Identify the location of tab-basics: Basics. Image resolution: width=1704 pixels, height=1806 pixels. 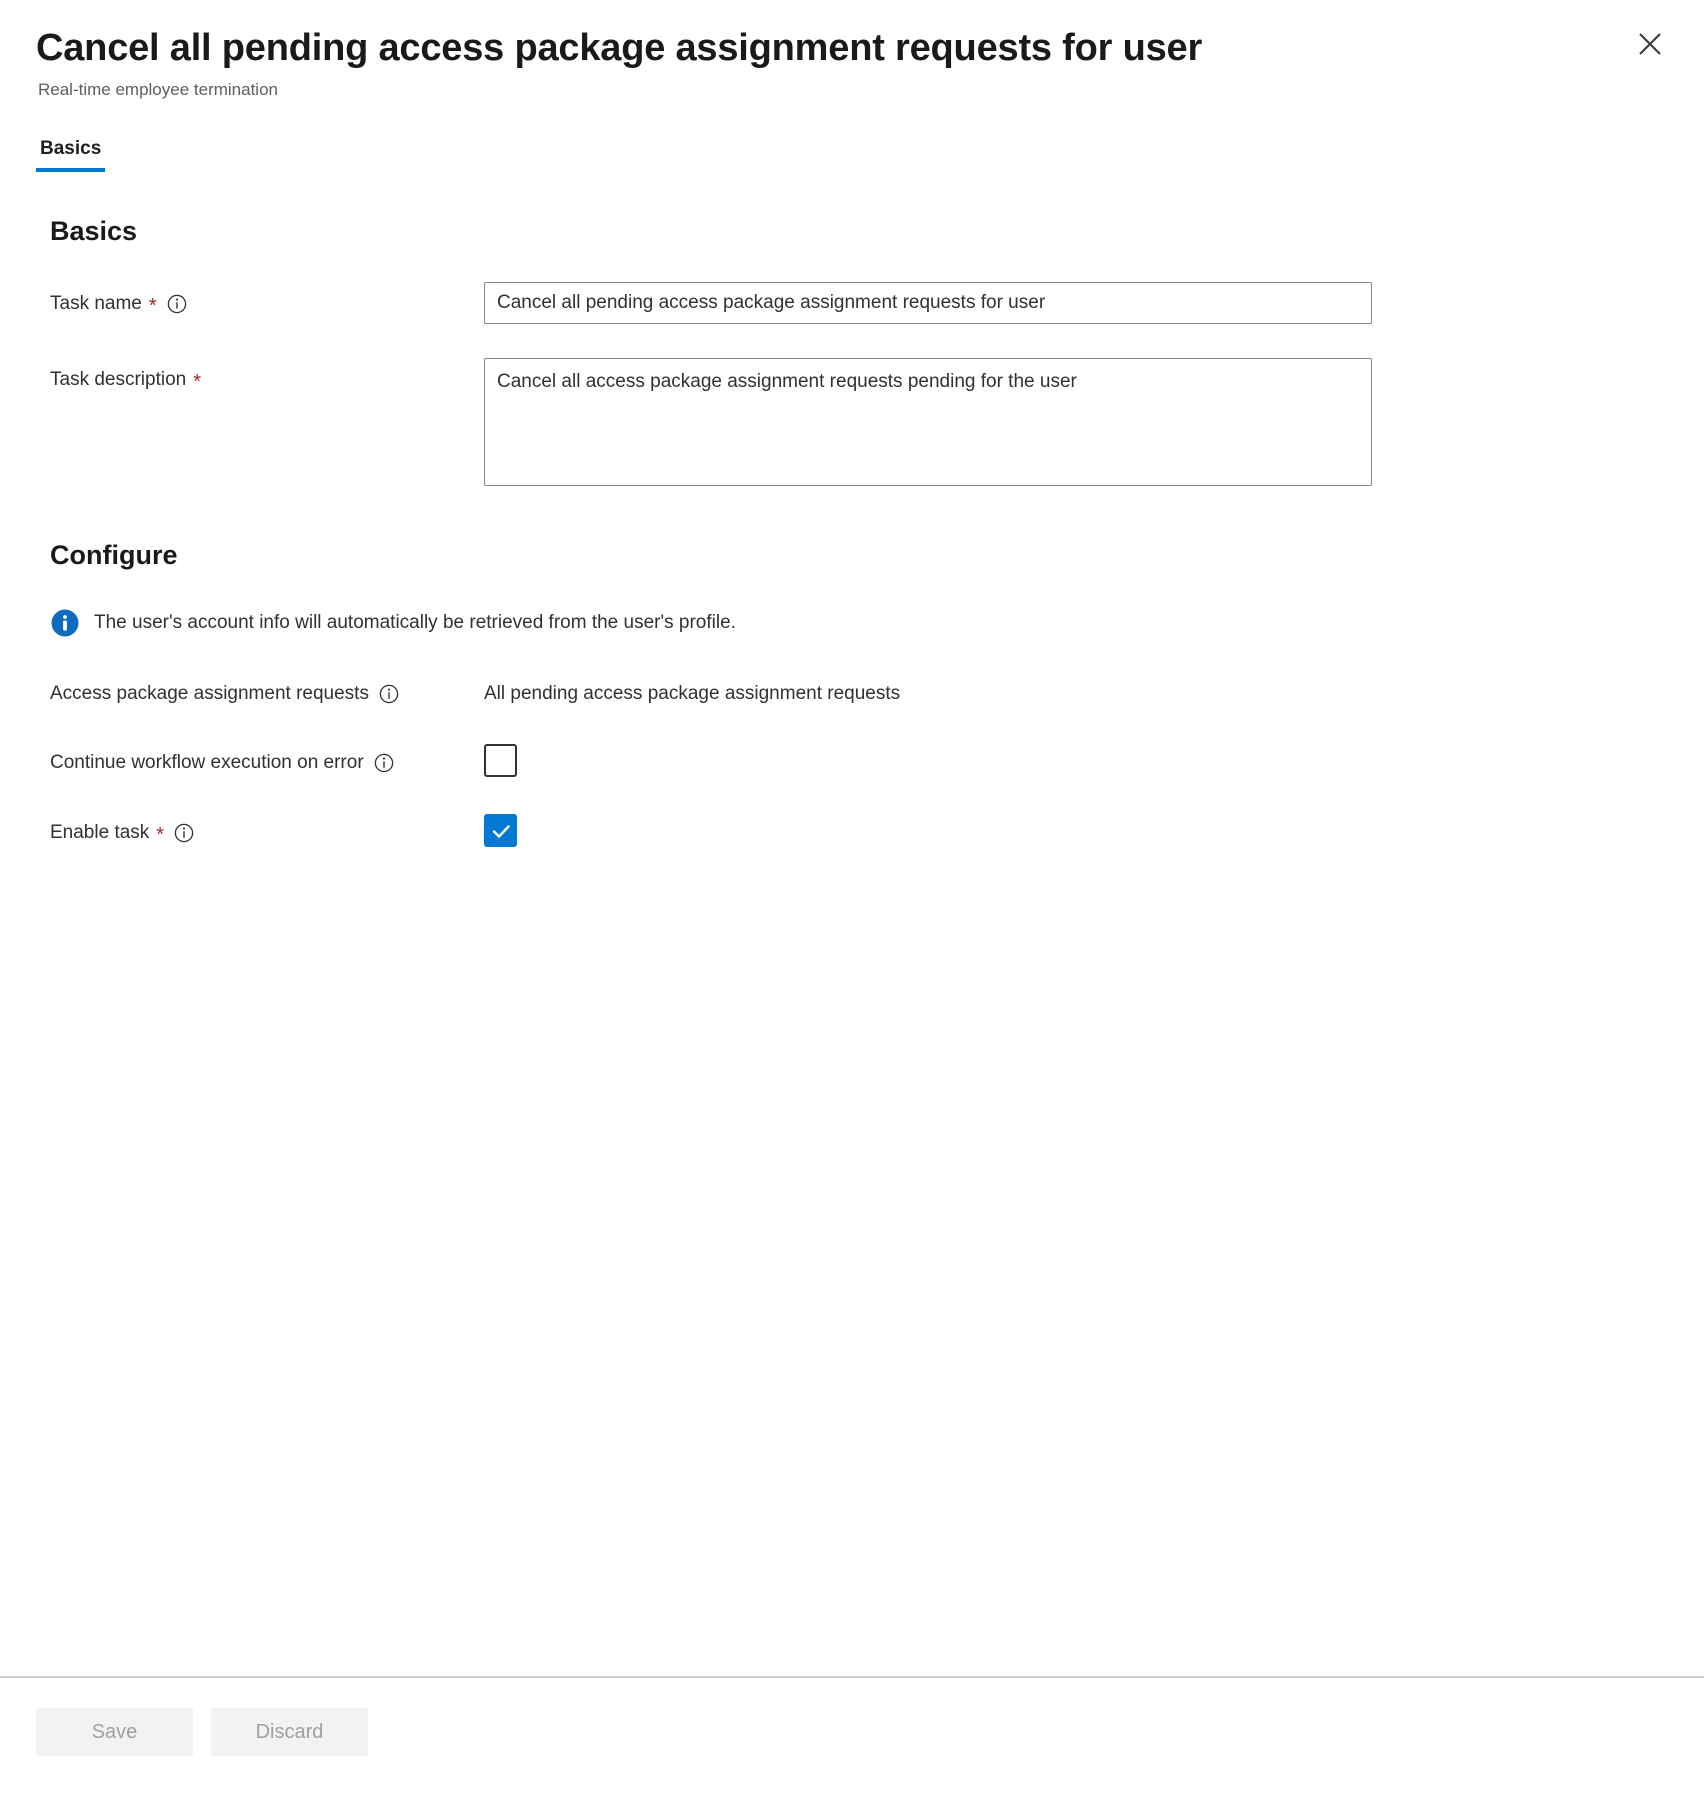
(71, 155).